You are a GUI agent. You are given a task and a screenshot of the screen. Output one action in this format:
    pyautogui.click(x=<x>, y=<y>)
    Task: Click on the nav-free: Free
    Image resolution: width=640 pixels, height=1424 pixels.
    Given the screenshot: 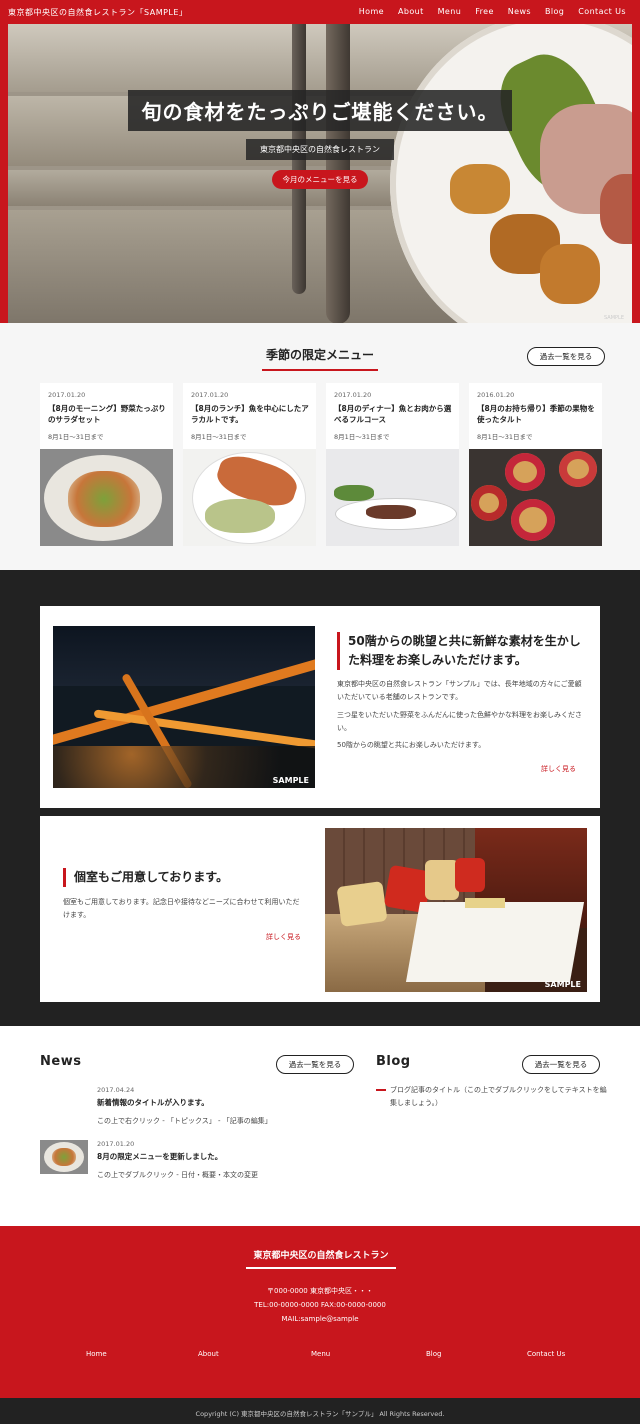 What is the action you would take?
    pyautogui.click(x=484, y=11)
    